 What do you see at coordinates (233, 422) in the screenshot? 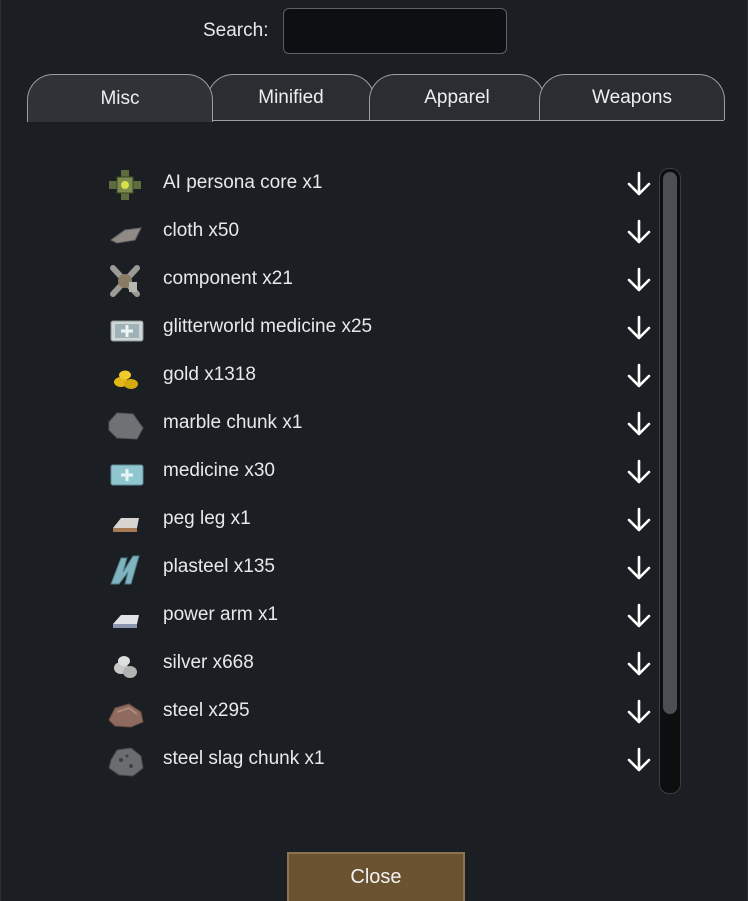
I see `item-label: marble chunk x1` at bounding box center [233, 422].